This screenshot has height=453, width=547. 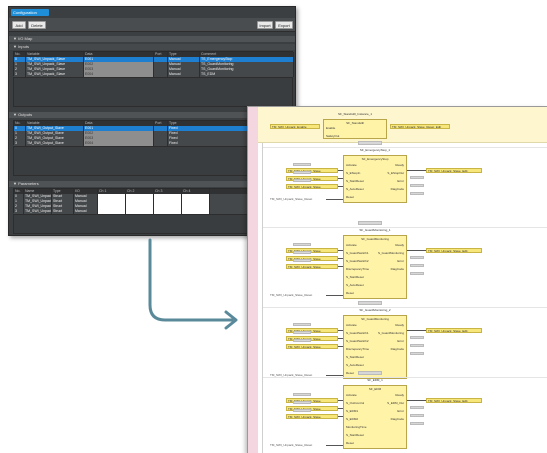 What do you see at coordinates (375, 150) in the screenshot?
I see `block-instance-name: SF_EmergencyStop_1` at bounding box center [375, 150].